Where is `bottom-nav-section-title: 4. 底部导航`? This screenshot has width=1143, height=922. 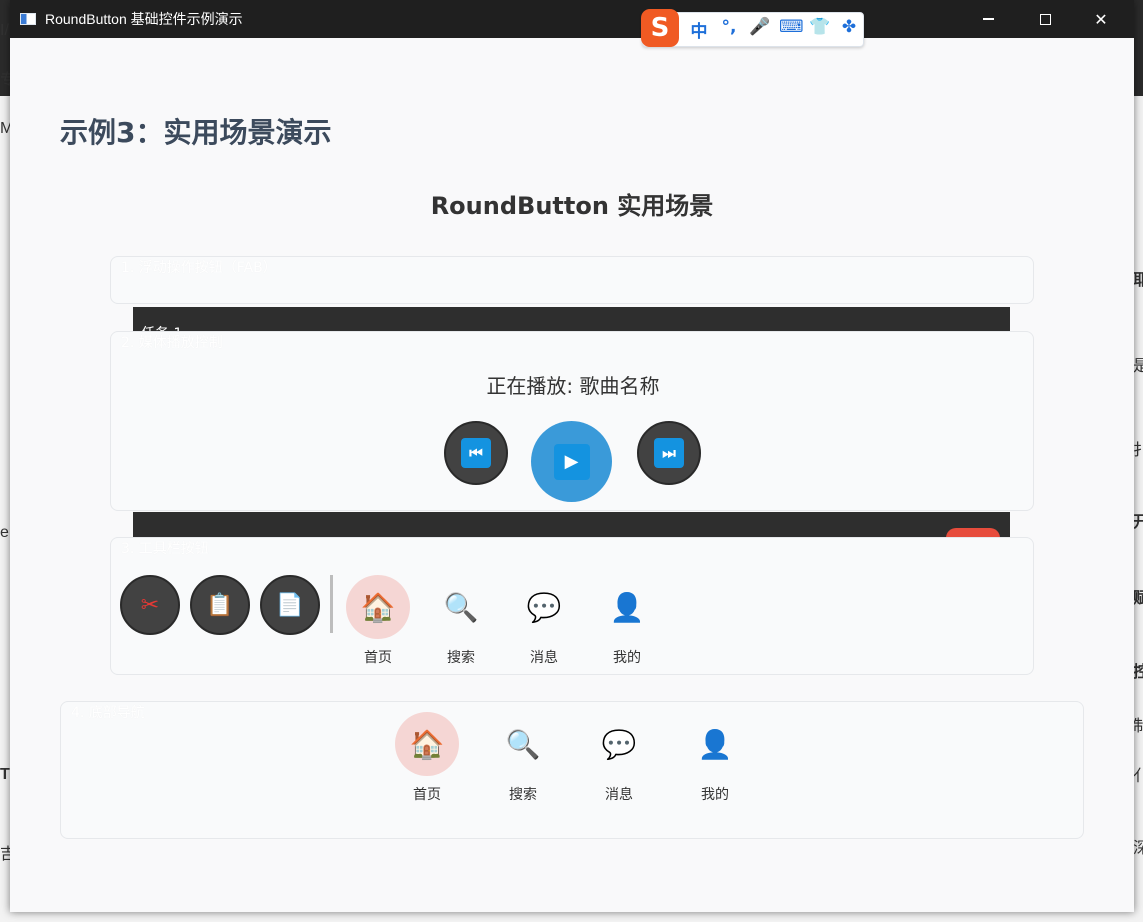
bottom-nav-section-title: 4. 底部导航 is located at coordinates (108, 713).